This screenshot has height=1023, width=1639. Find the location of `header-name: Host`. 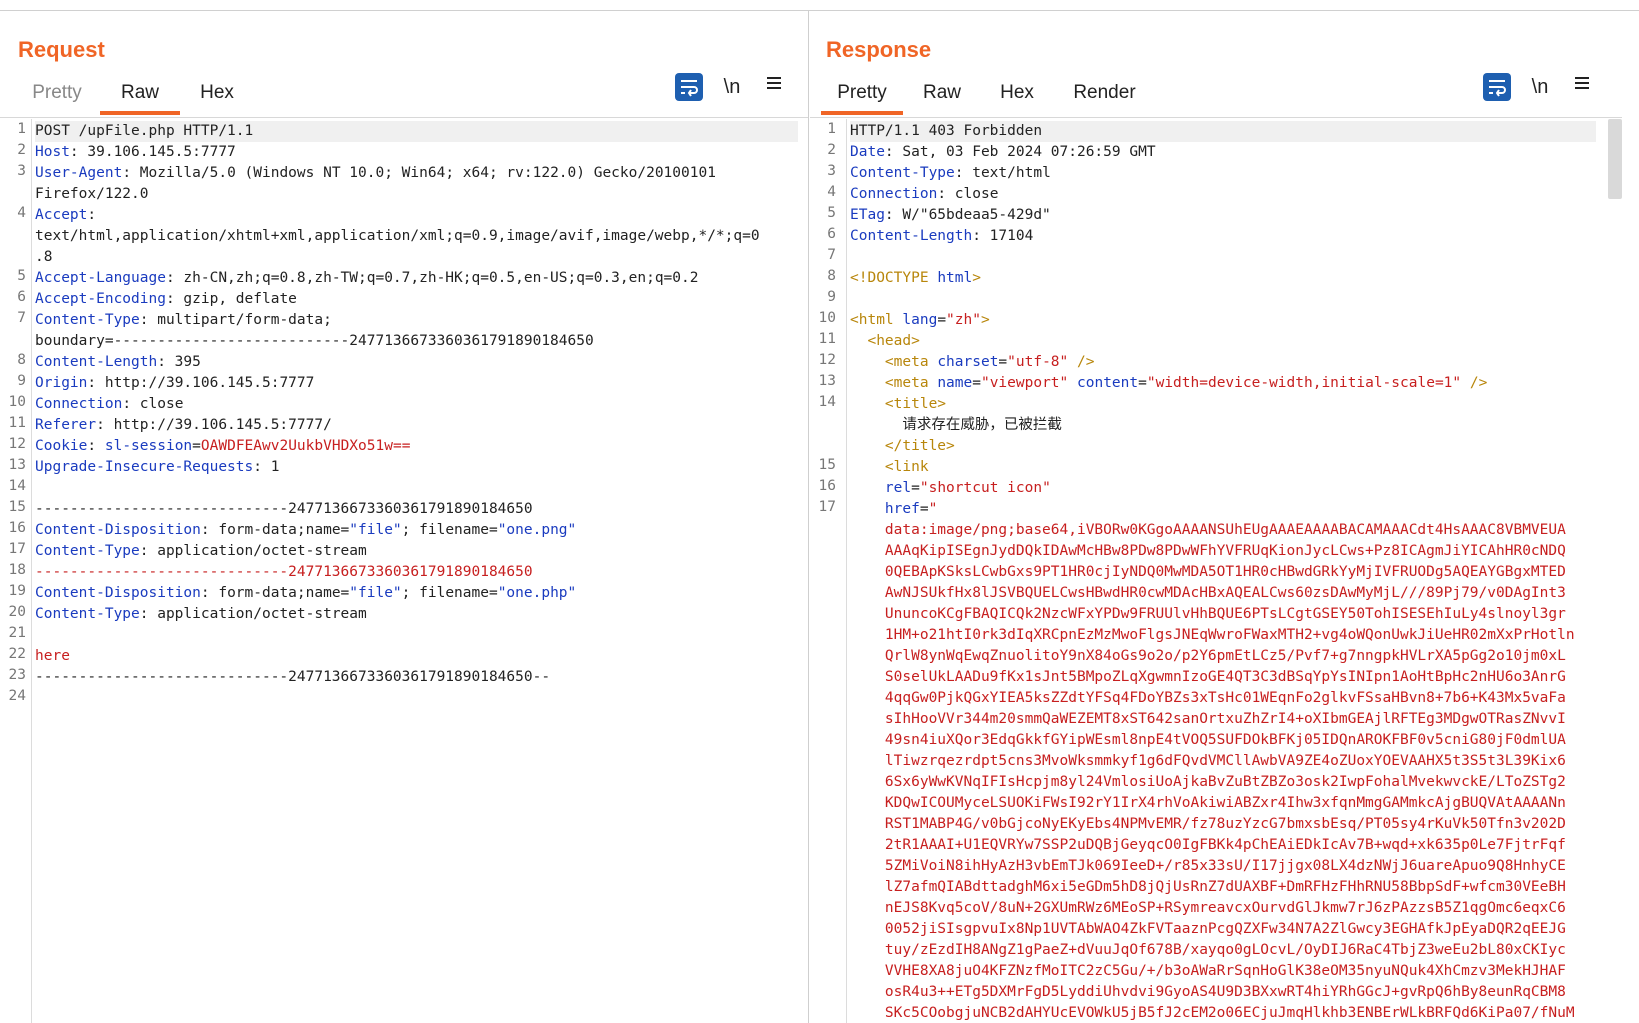

header-name: Host is located at coordinates (52, 152).